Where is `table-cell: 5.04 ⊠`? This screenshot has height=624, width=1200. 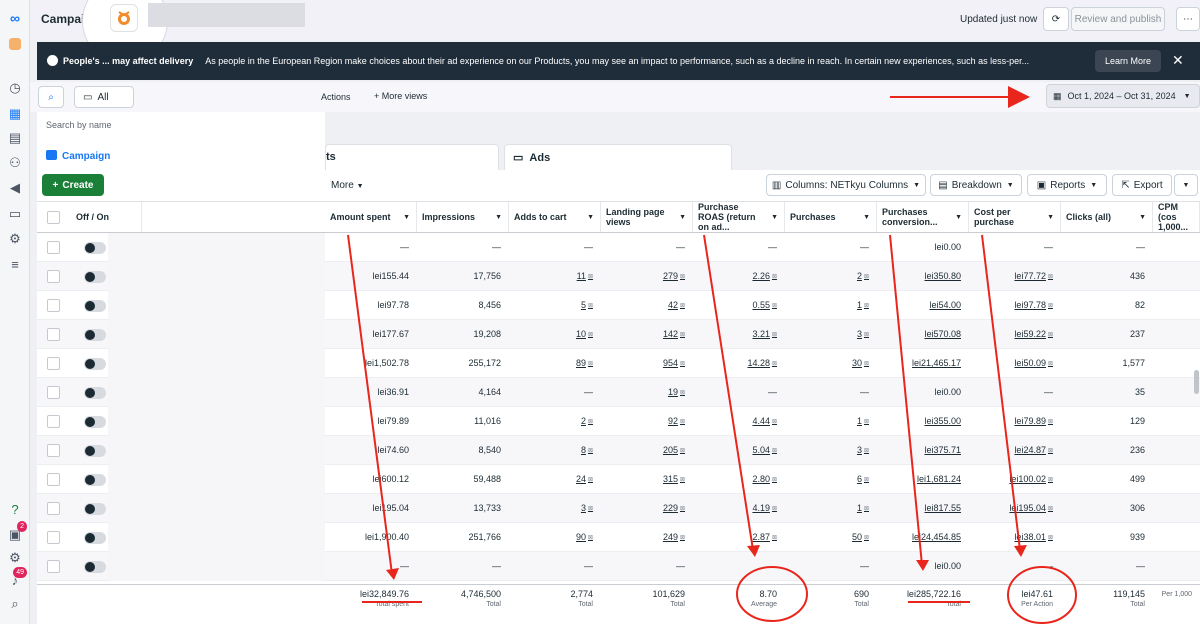 table-cell: 5.04 ⊠ is located at coordinates (739, 450).